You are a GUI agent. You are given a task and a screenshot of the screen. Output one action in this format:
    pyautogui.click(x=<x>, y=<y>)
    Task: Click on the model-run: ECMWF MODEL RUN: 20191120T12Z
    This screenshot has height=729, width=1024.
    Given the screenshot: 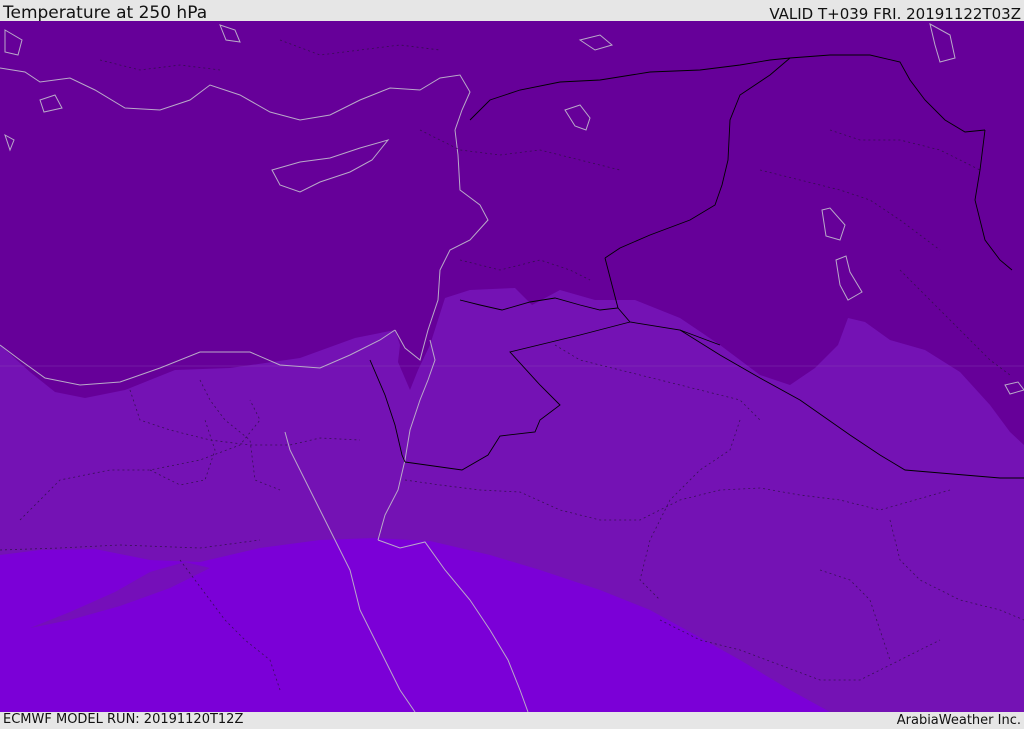 What is the action you would take?
    pyautogui.click(x=123, y=719)
    